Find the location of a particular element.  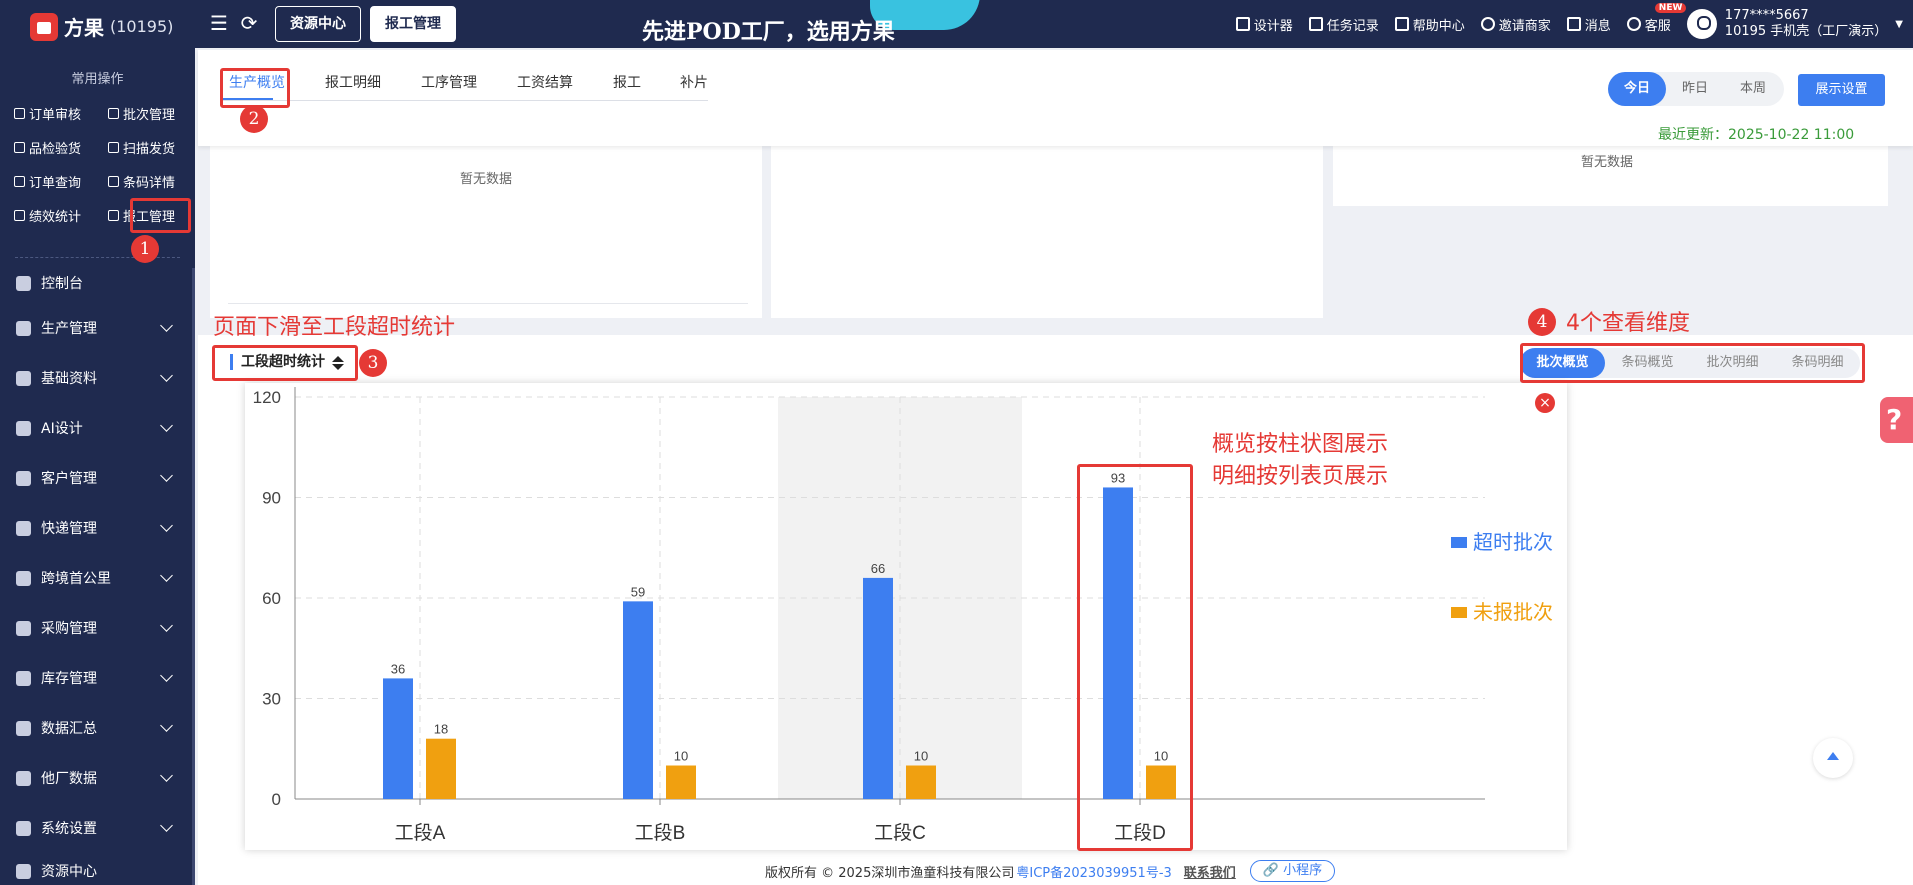

purchase-icon is located at coordinates (23, 628).